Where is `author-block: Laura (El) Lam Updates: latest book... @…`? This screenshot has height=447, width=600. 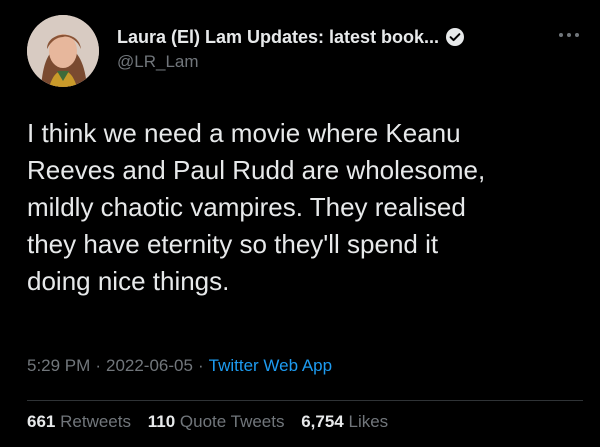
author-block: Laura (El) Lam Updates: latest book... @… is located at coordinates (327, 48).